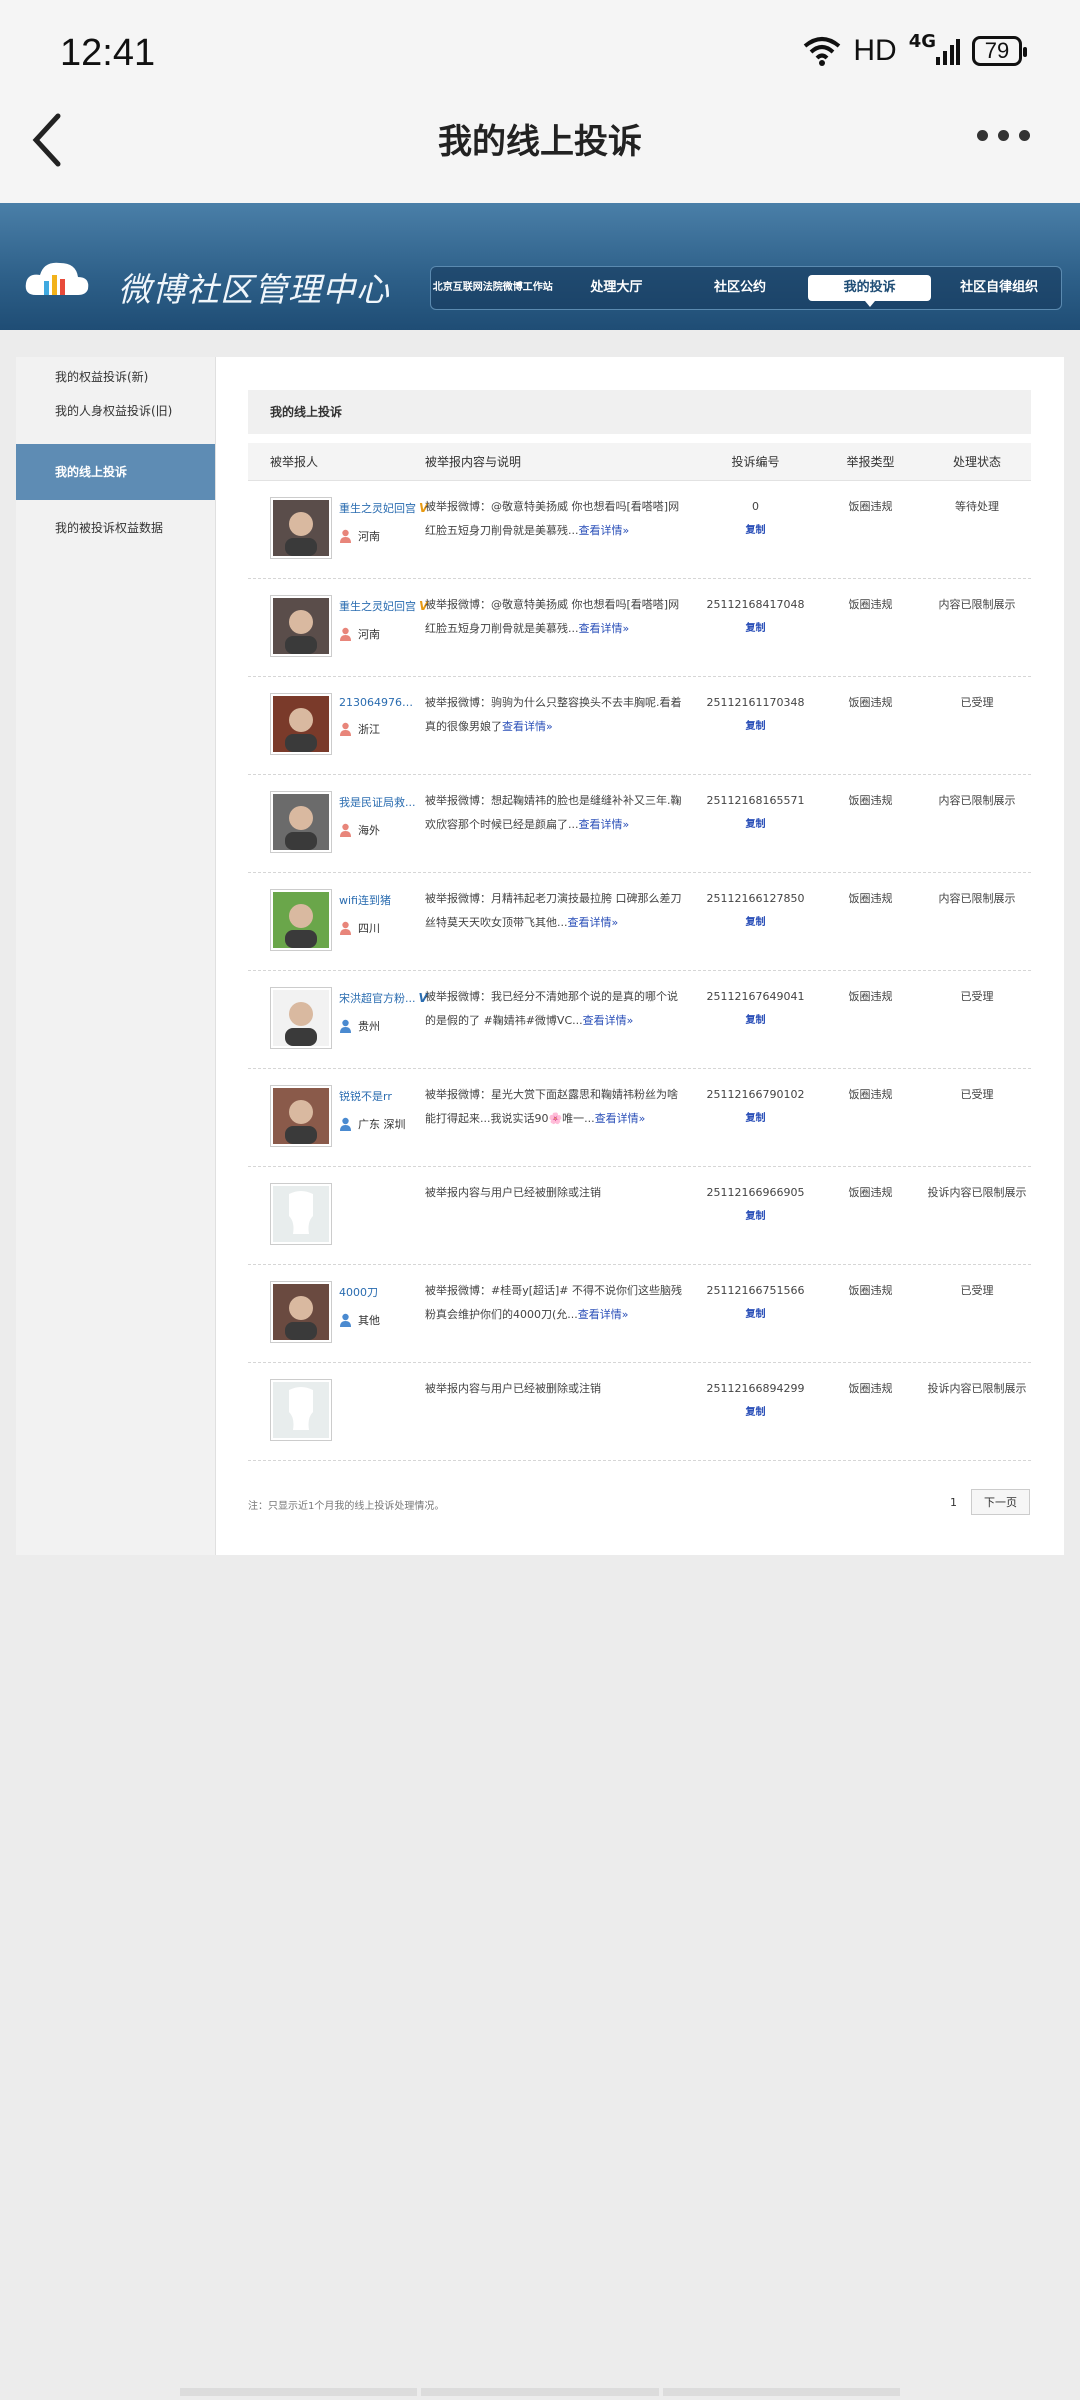 This screenshot has width=1080, height=2400. Describe the element at coordinates (365, 1096) in the screenshot. I see `reported-user-name: 锐锐不是rr` at that location.